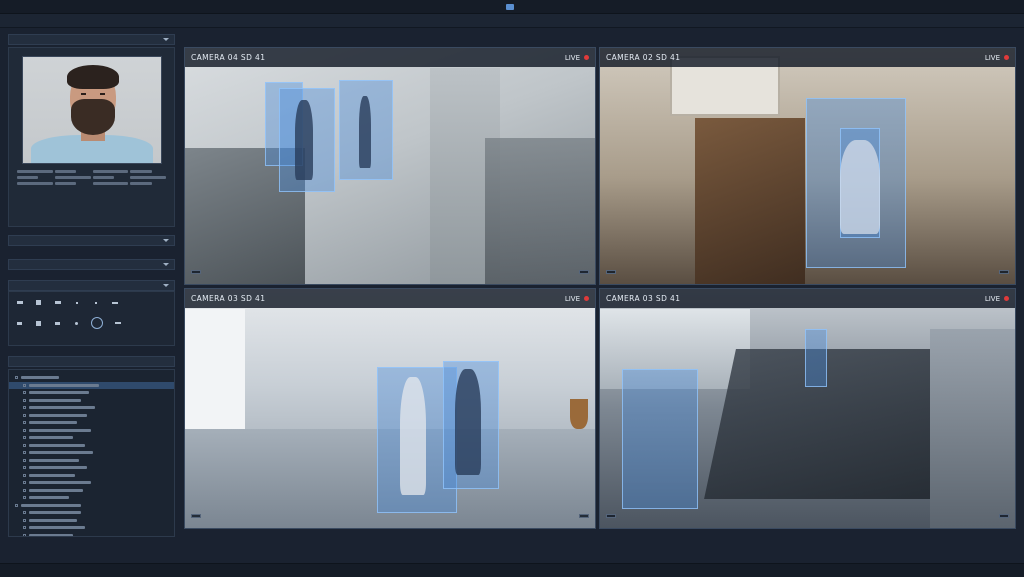  What do you see at coordinates (19, 323) in the screenshot?
I see `play-button` at bounding box center [19, 323].